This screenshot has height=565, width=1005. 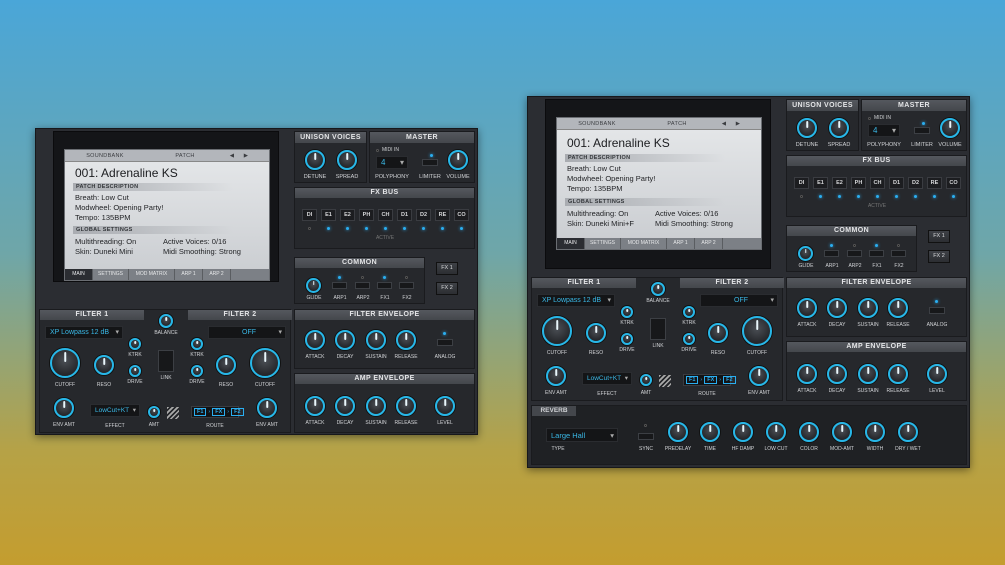 I want to click on fx-slot-di: DI, so click(x=309, y=215).